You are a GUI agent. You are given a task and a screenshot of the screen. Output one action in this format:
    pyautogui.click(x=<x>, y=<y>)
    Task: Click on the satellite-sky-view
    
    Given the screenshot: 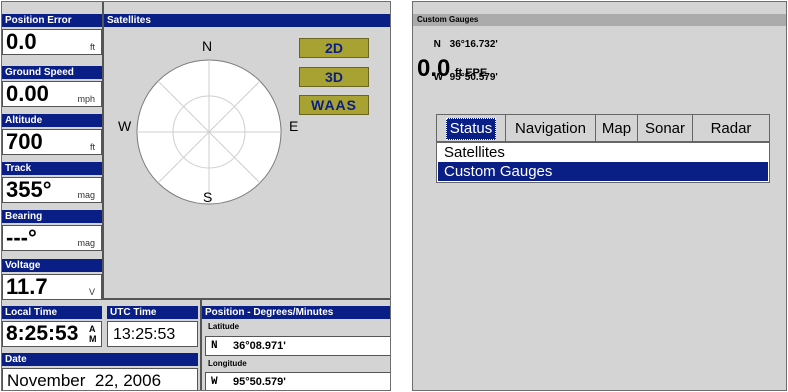 What is the action you would take?
    pyautogui.click(x=209, y=132)
    